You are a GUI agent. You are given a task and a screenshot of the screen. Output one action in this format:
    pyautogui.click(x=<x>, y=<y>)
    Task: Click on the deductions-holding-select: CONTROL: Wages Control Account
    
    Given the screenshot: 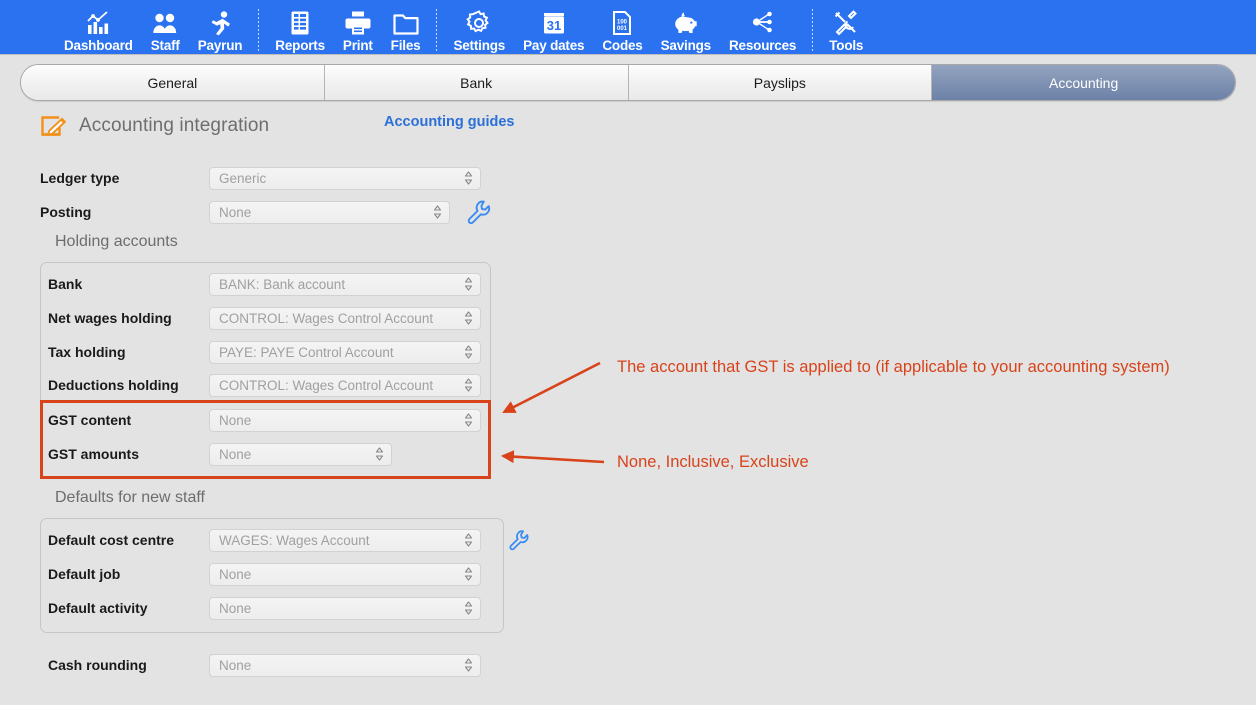 What is the action you would take?
    pyautogui.click(x=345, y=385)
    